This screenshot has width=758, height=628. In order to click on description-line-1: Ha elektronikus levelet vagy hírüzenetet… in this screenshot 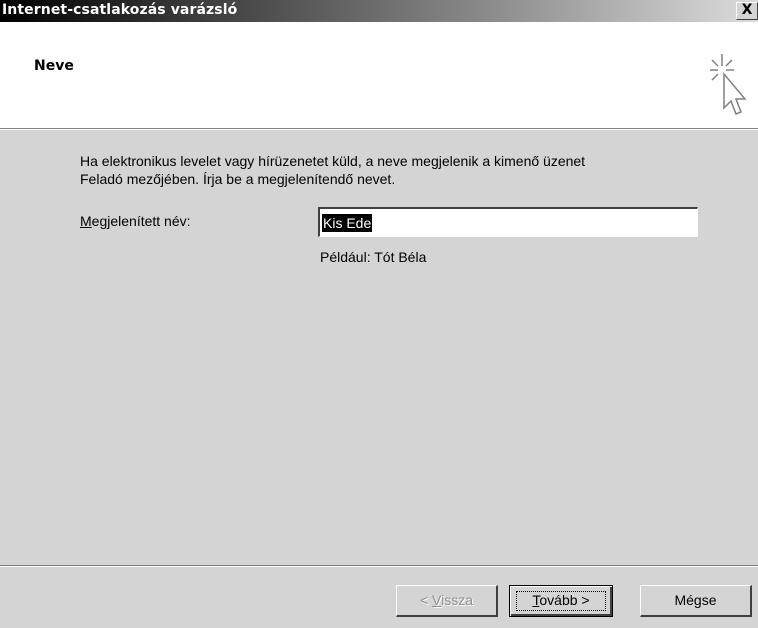, I will do `click(333, 161)`.